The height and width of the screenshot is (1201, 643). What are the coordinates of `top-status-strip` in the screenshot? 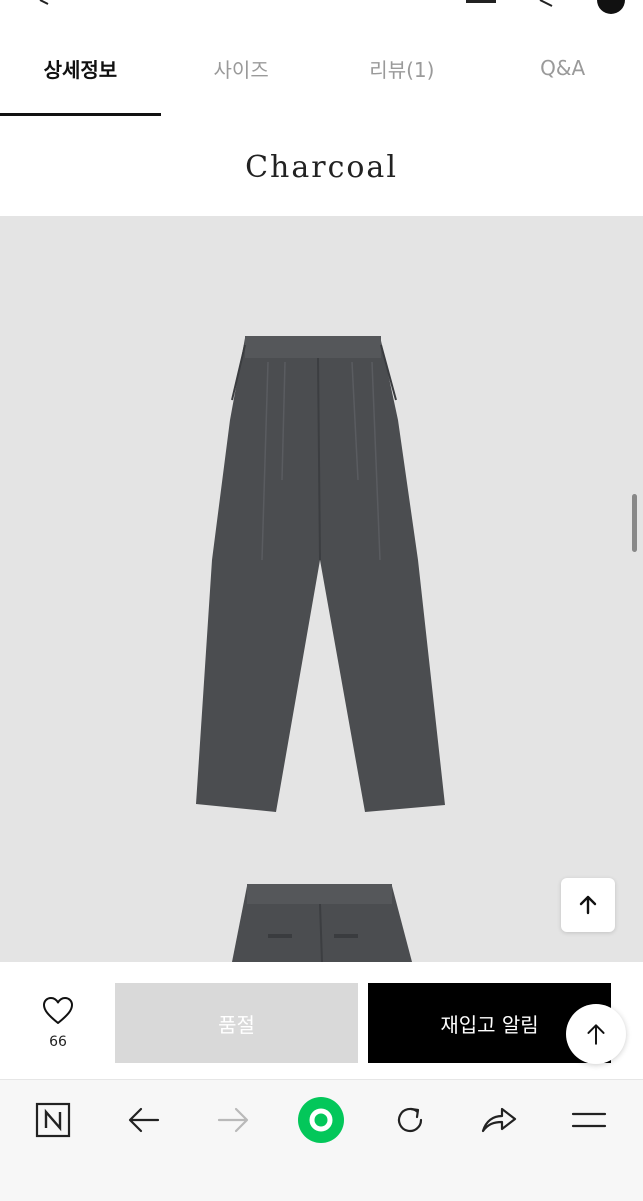 It's located at (321, 10).